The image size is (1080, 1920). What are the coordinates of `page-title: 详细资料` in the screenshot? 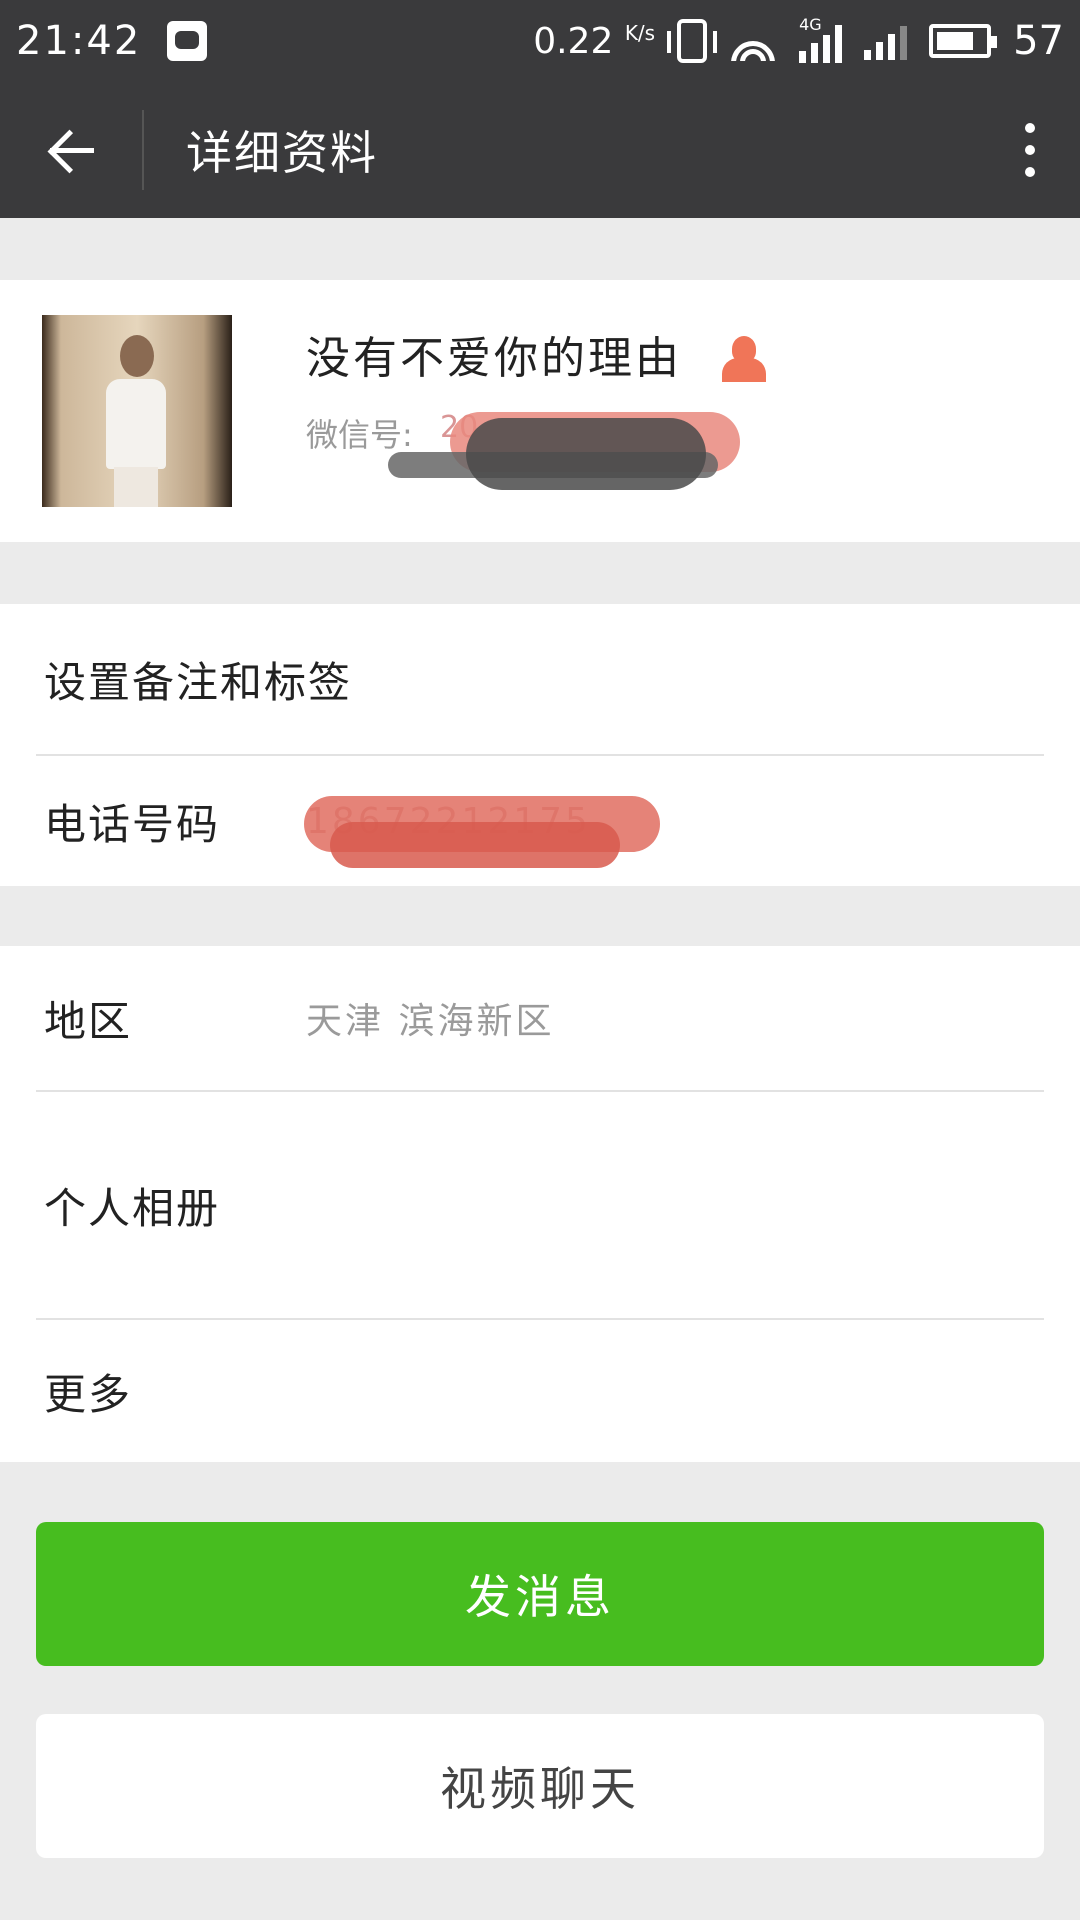 It's located at (282, 153).